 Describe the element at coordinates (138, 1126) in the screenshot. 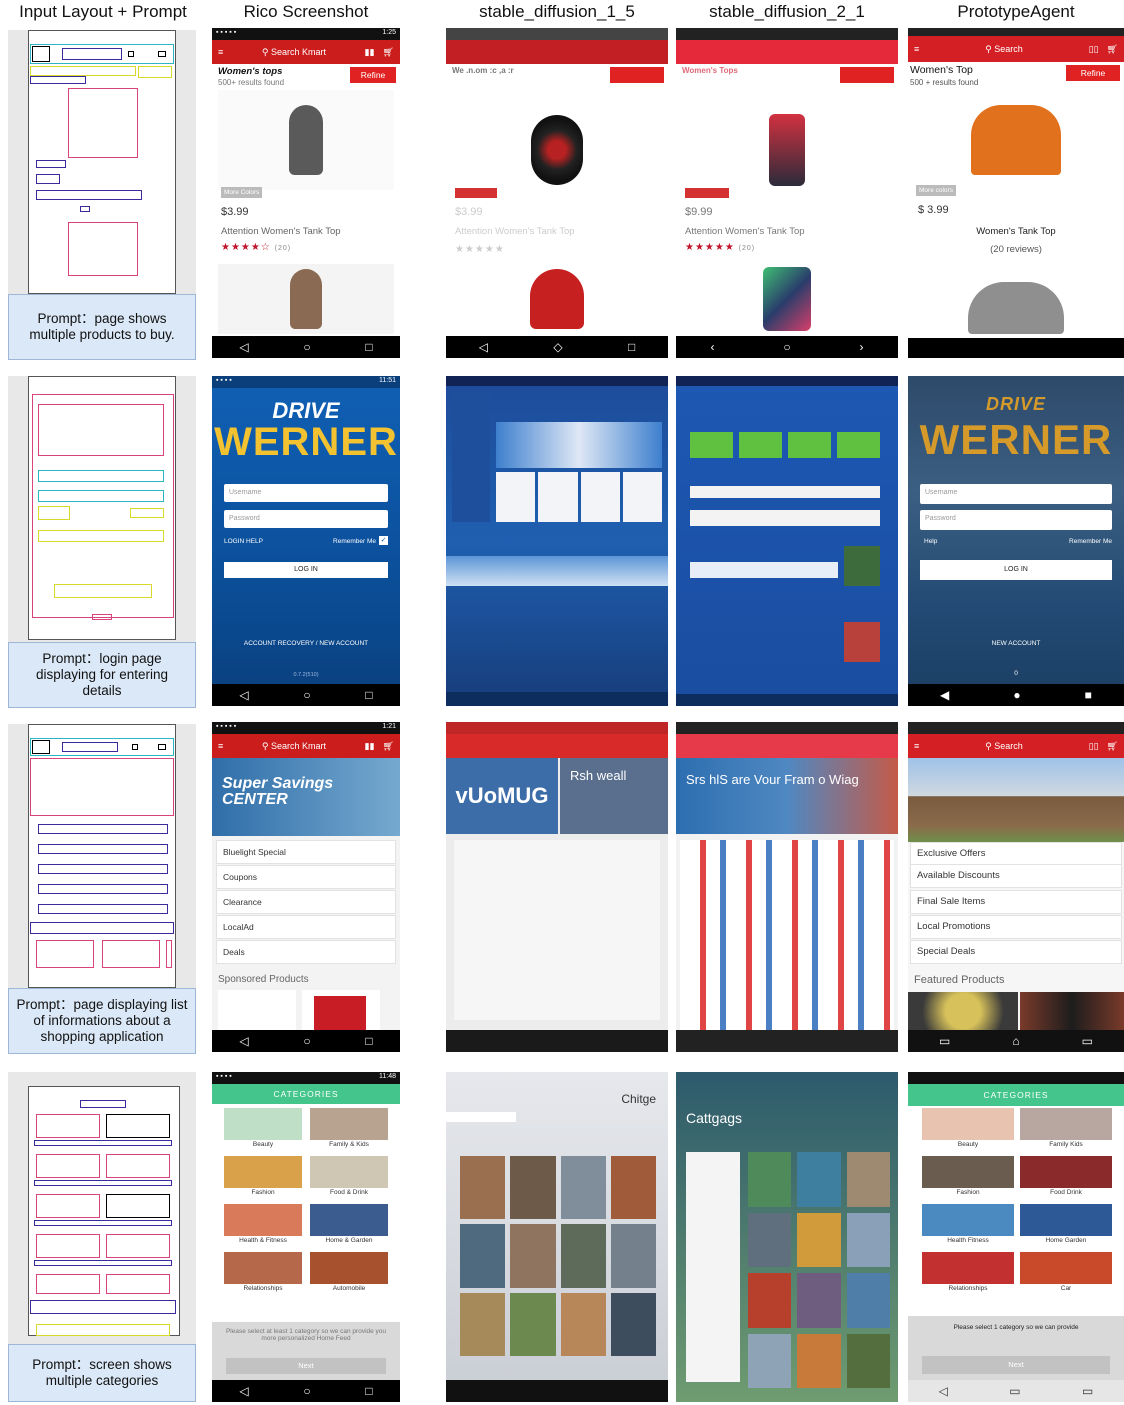

I see `wire-box` at that location.